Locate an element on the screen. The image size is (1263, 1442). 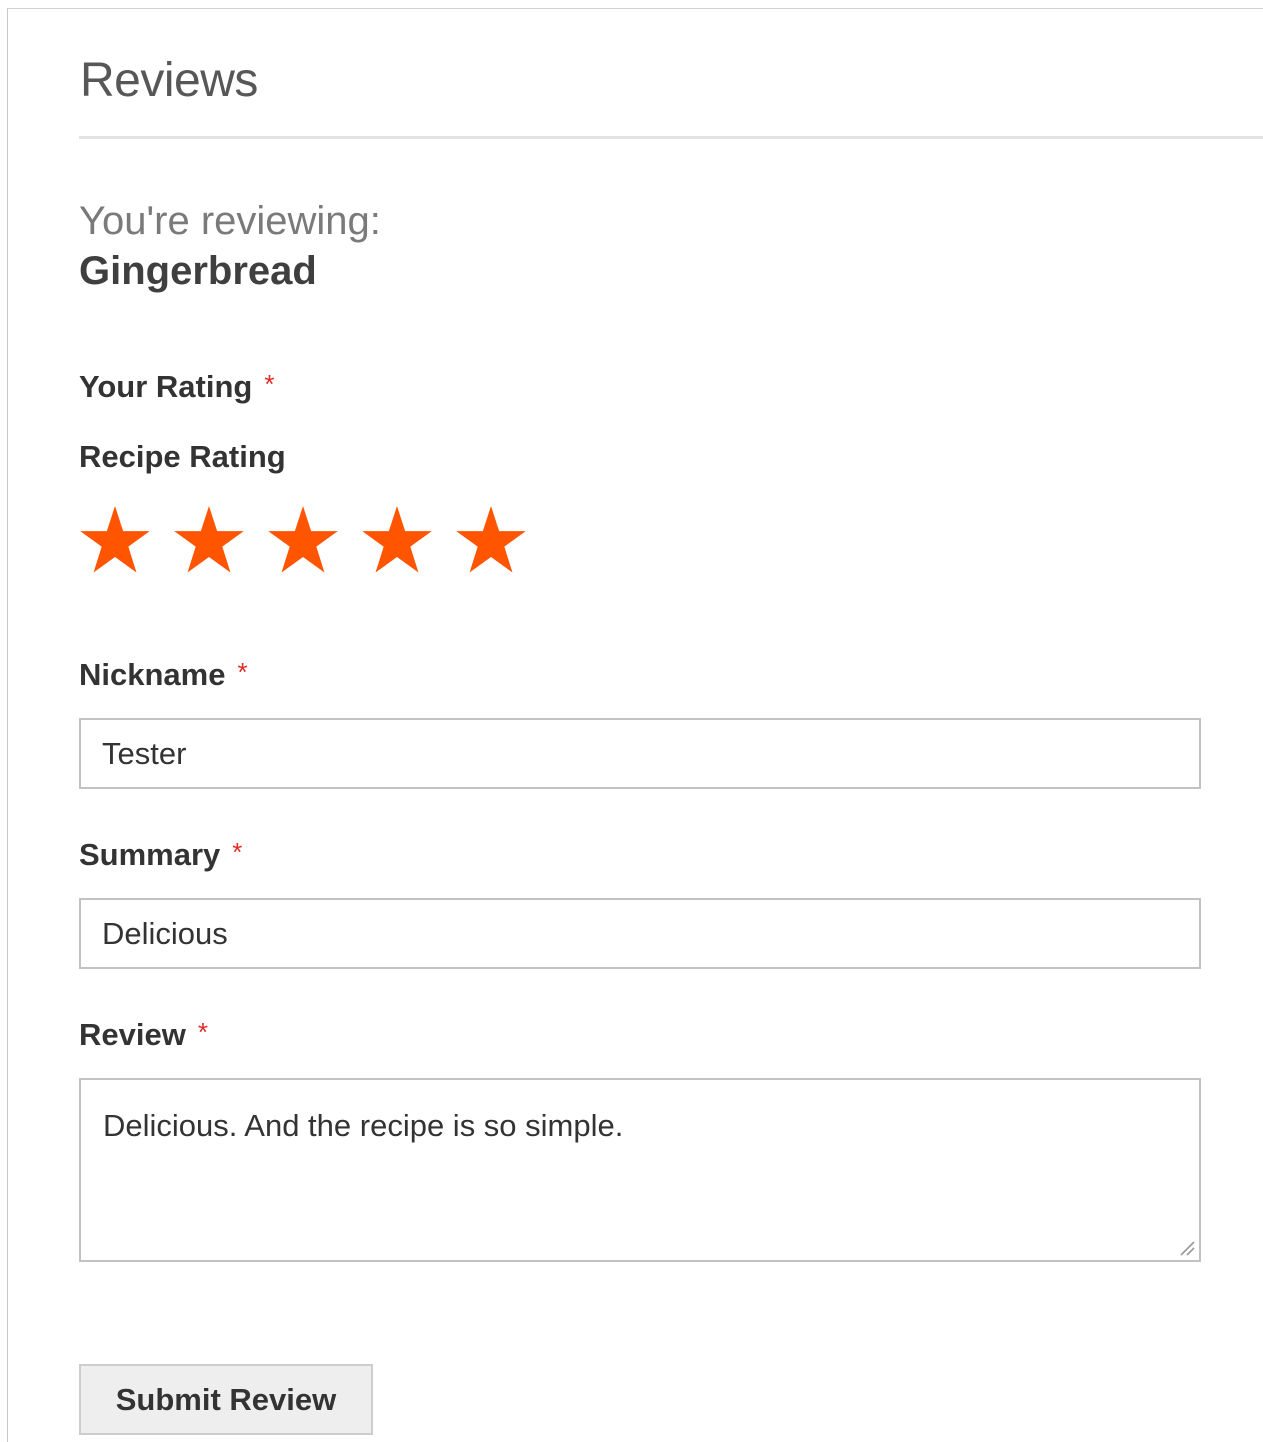
review-label-text: Review is located at coordinates (132, 1034).